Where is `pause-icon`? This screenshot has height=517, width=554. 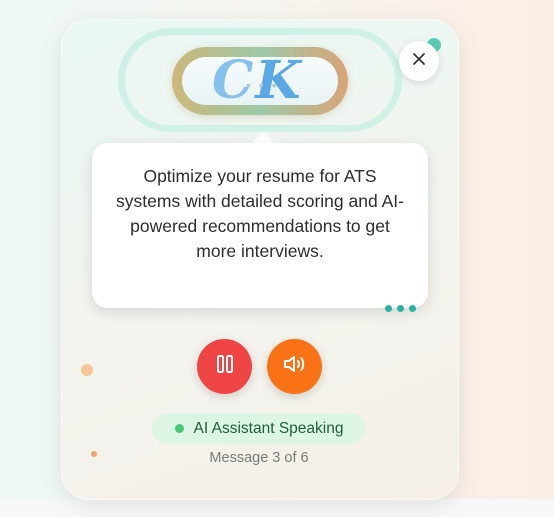
pause-icon is located at coordinates (225, 366).